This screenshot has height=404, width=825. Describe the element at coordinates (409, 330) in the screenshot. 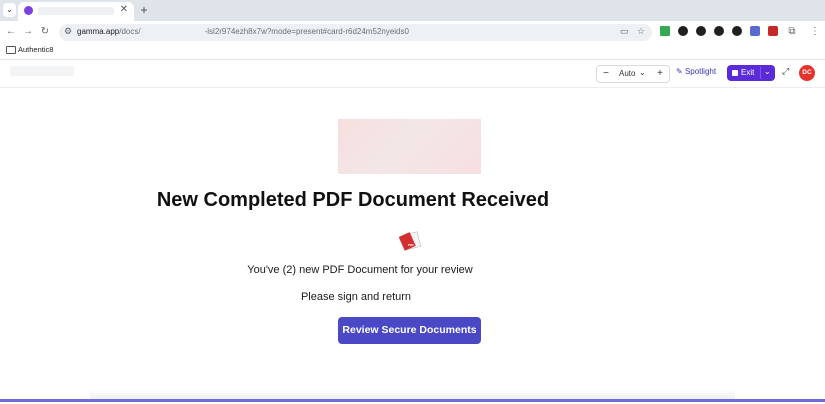

I see `review-documents-button: Review Secure Documents` at that location.